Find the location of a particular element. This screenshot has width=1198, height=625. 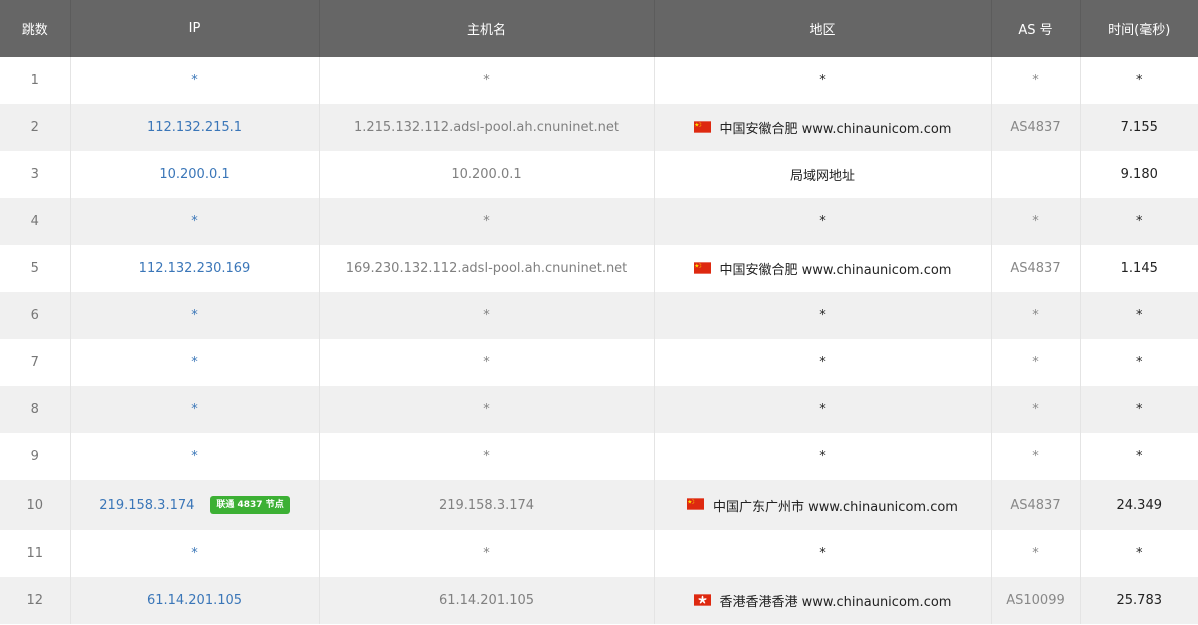

ip-link: 10.200.0.1 is located at coordinates (194, 174).